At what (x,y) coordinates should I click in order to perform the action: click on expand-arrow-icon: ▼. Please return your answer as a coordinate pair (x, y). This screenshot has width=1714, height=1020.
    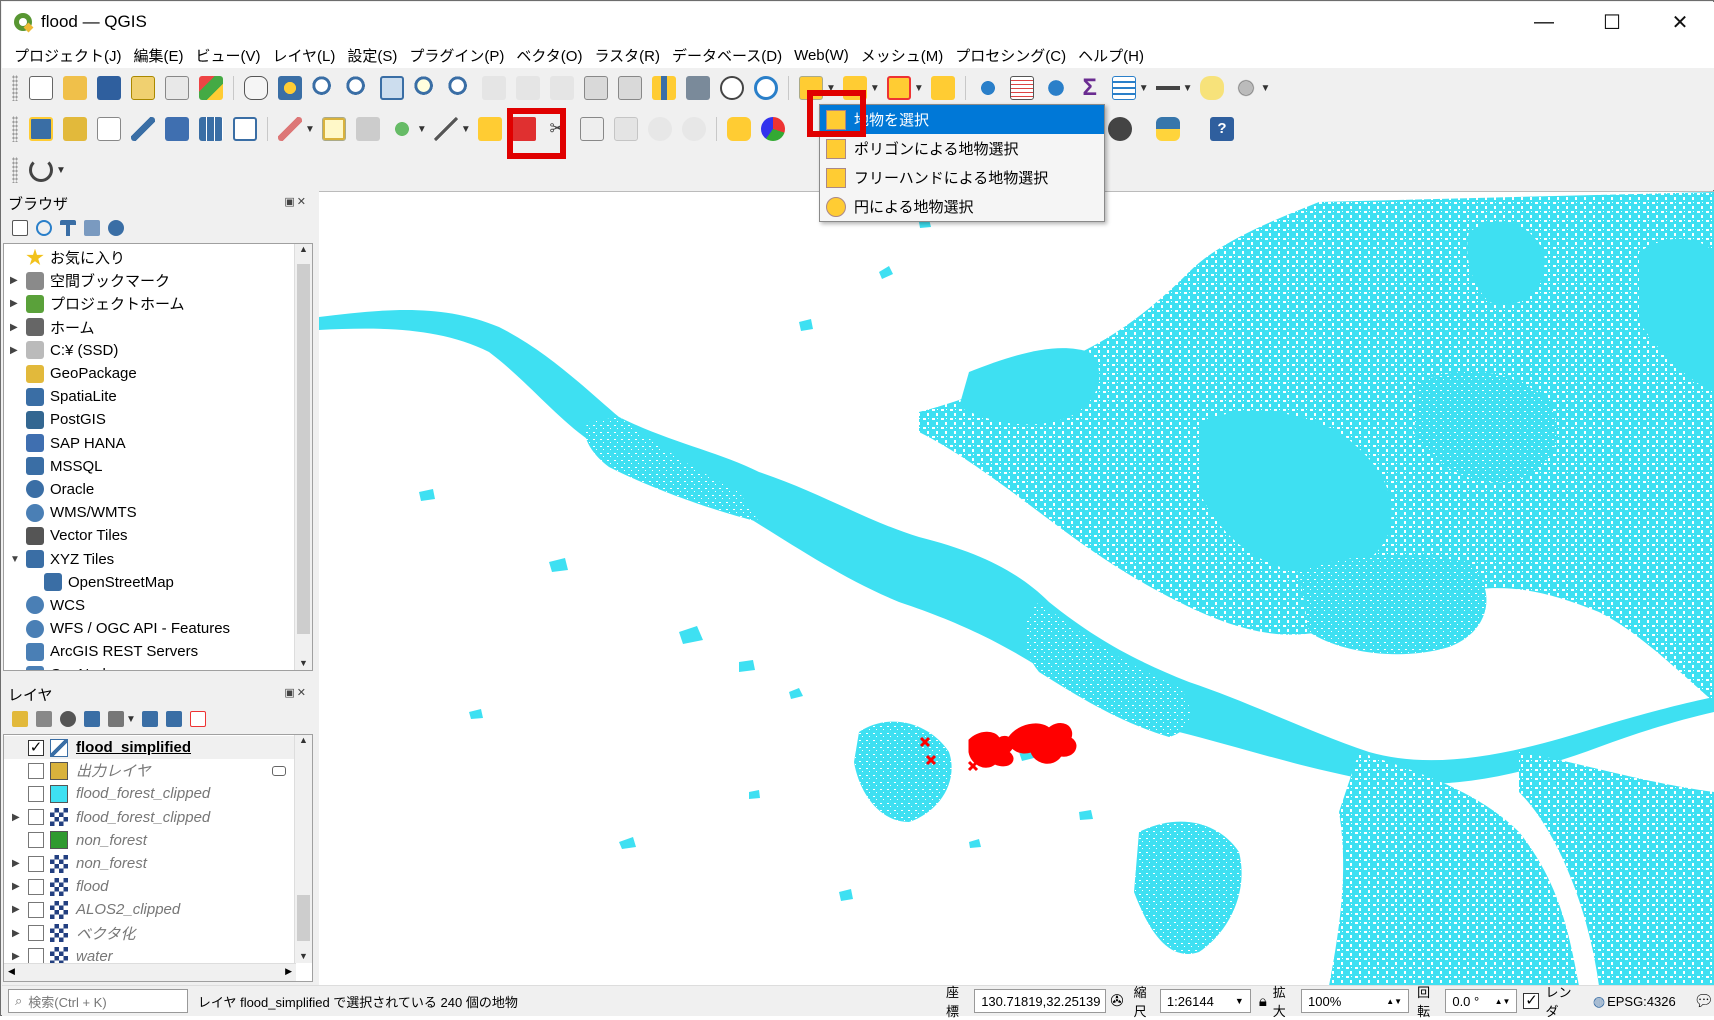
    Looking at the image, I should click on (15, 559).